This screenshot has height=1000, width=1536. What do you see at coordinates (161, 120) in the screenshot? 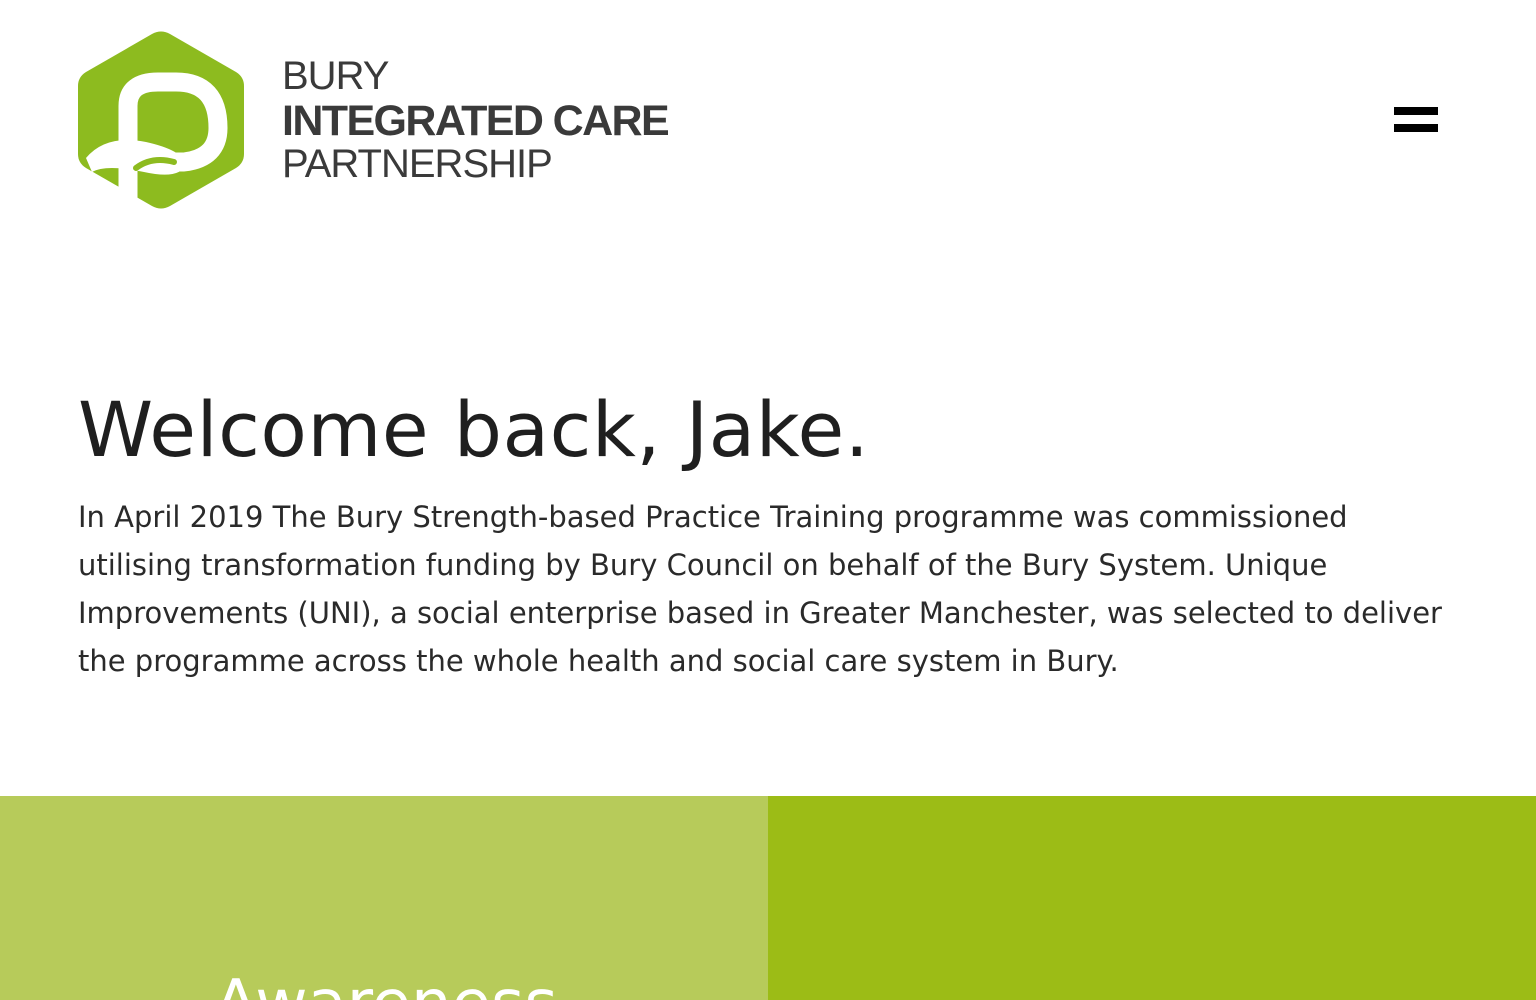
I see `partnership-logo-icon` at bounding box center [161, 120].